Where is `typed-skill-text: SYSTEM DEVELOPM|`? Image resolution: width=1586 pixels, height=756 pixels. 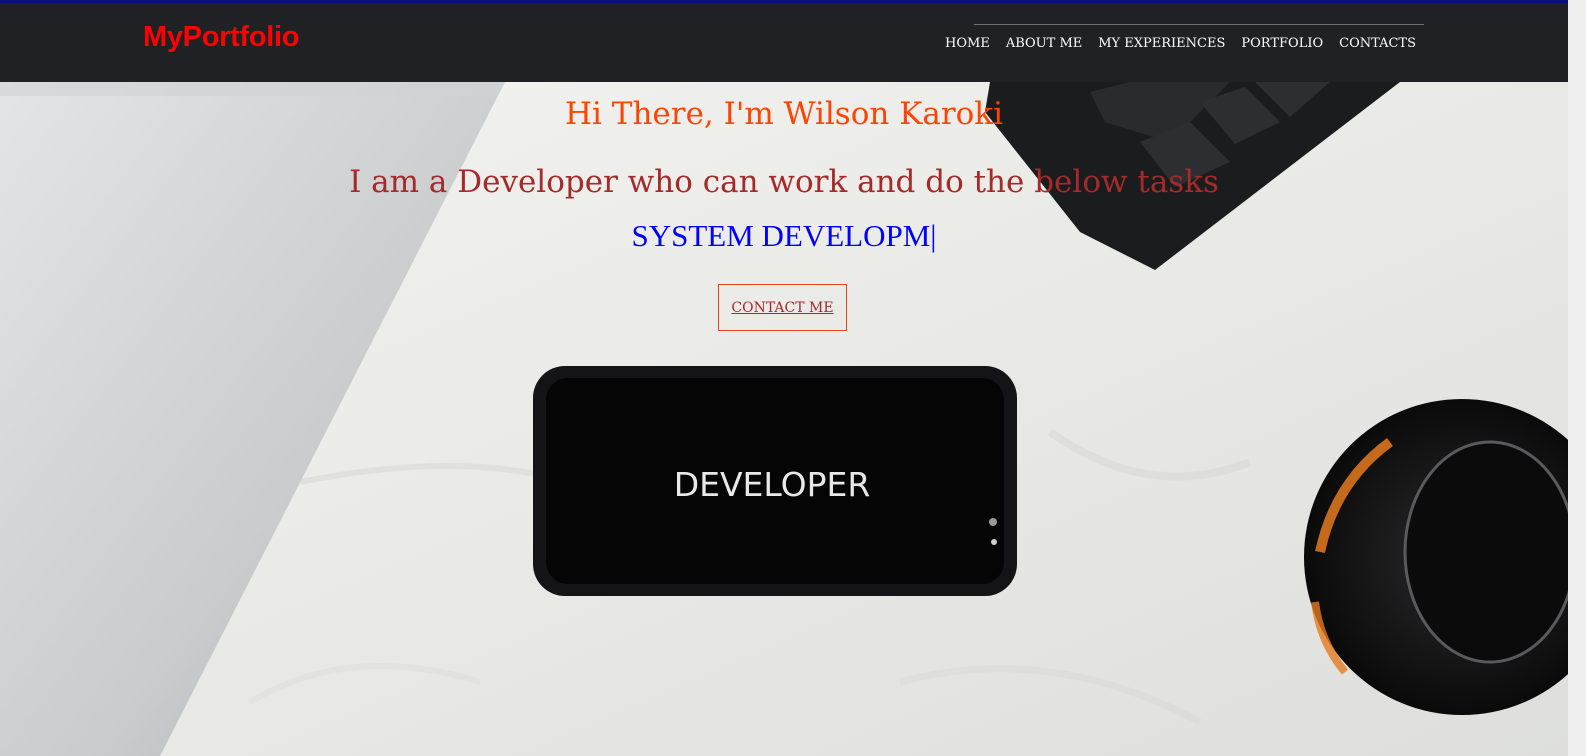
typed-skill-text: SYSTEM DEVELOPM| is located at coordinates (784, 235).